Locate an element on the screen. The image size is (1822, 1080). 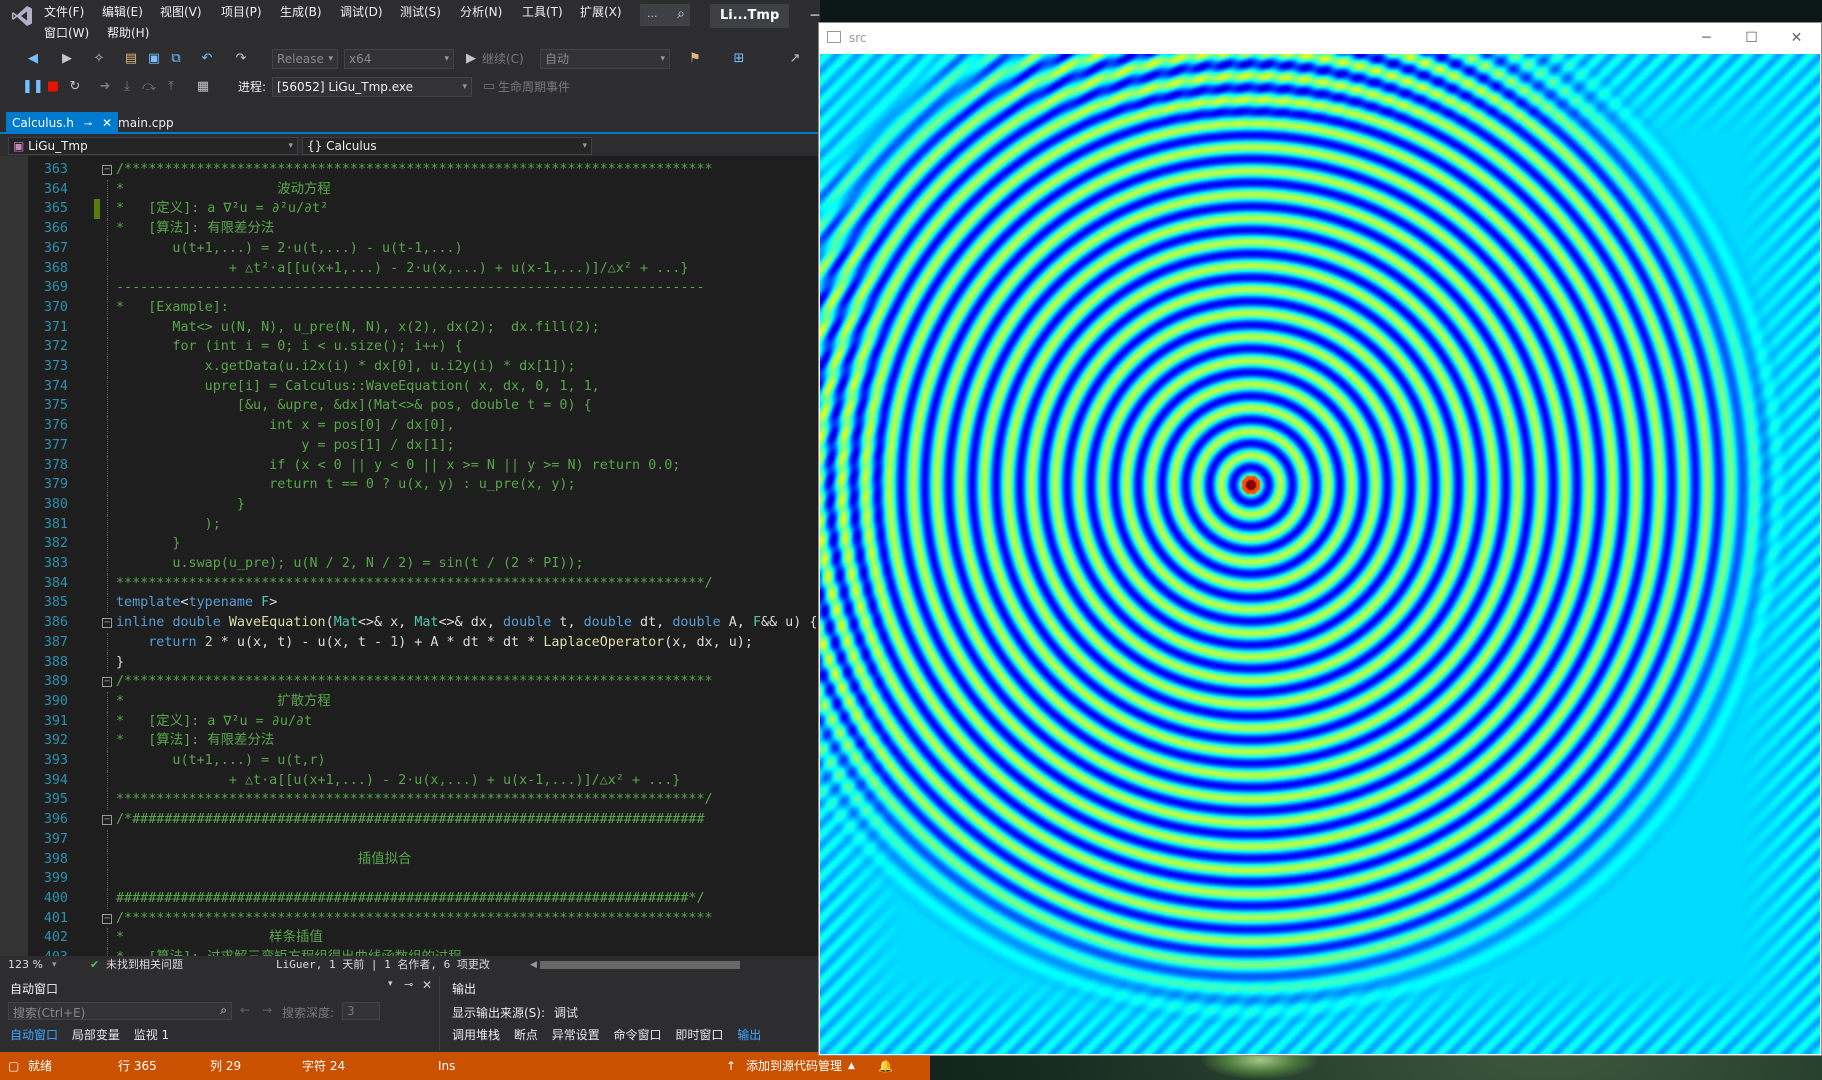
issues-status: 未找到相关问题 is located at coordinates (144, 965).